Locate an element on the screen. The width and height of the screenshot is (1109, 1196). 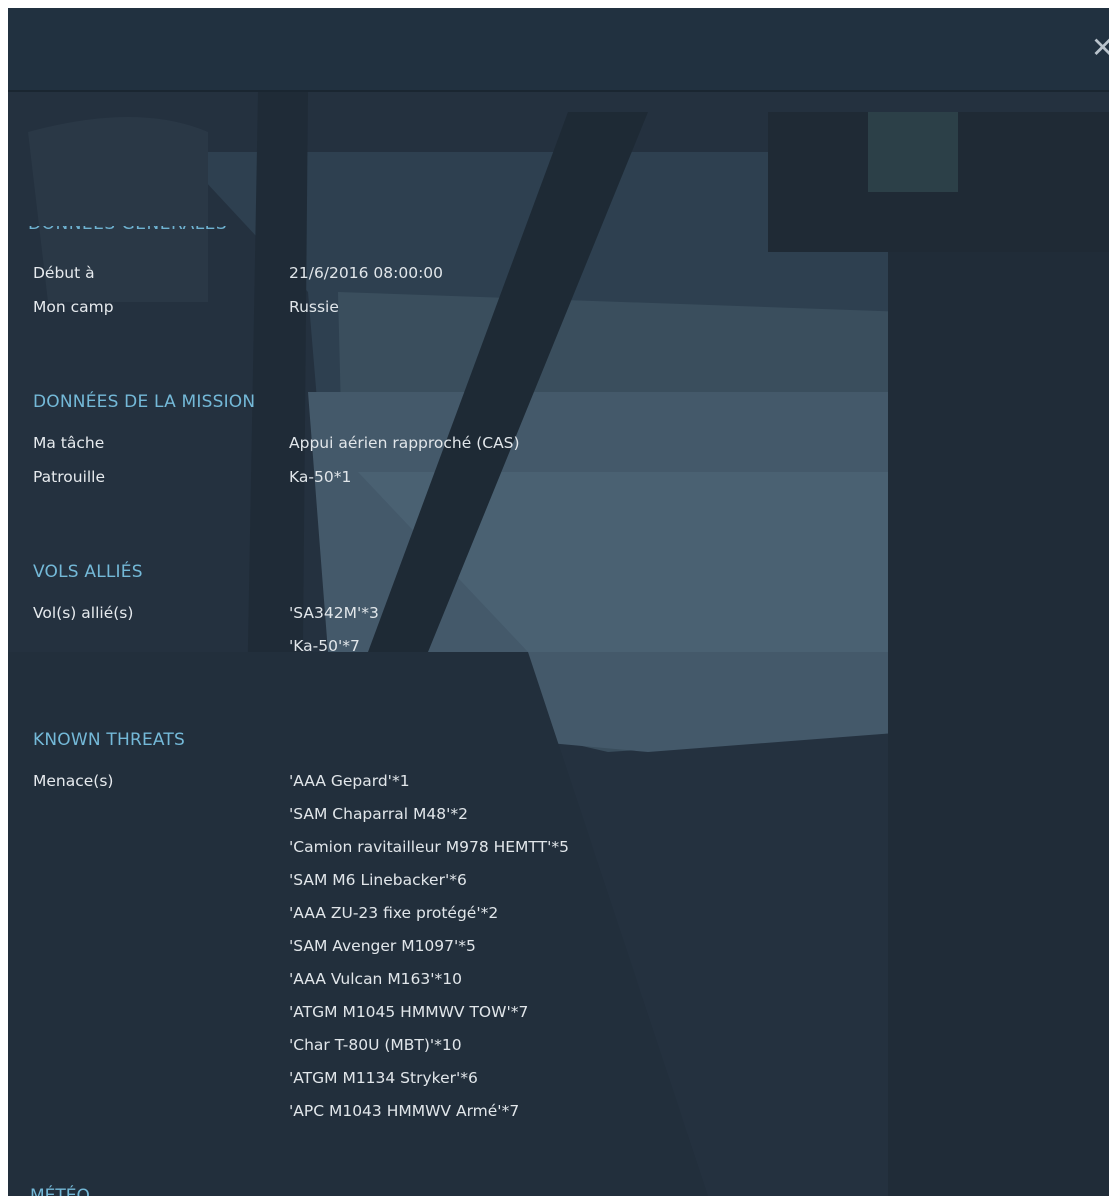
list-item: 'AAA ZU-23 fixe protégé'*2 is located at coordinates (394, 913).